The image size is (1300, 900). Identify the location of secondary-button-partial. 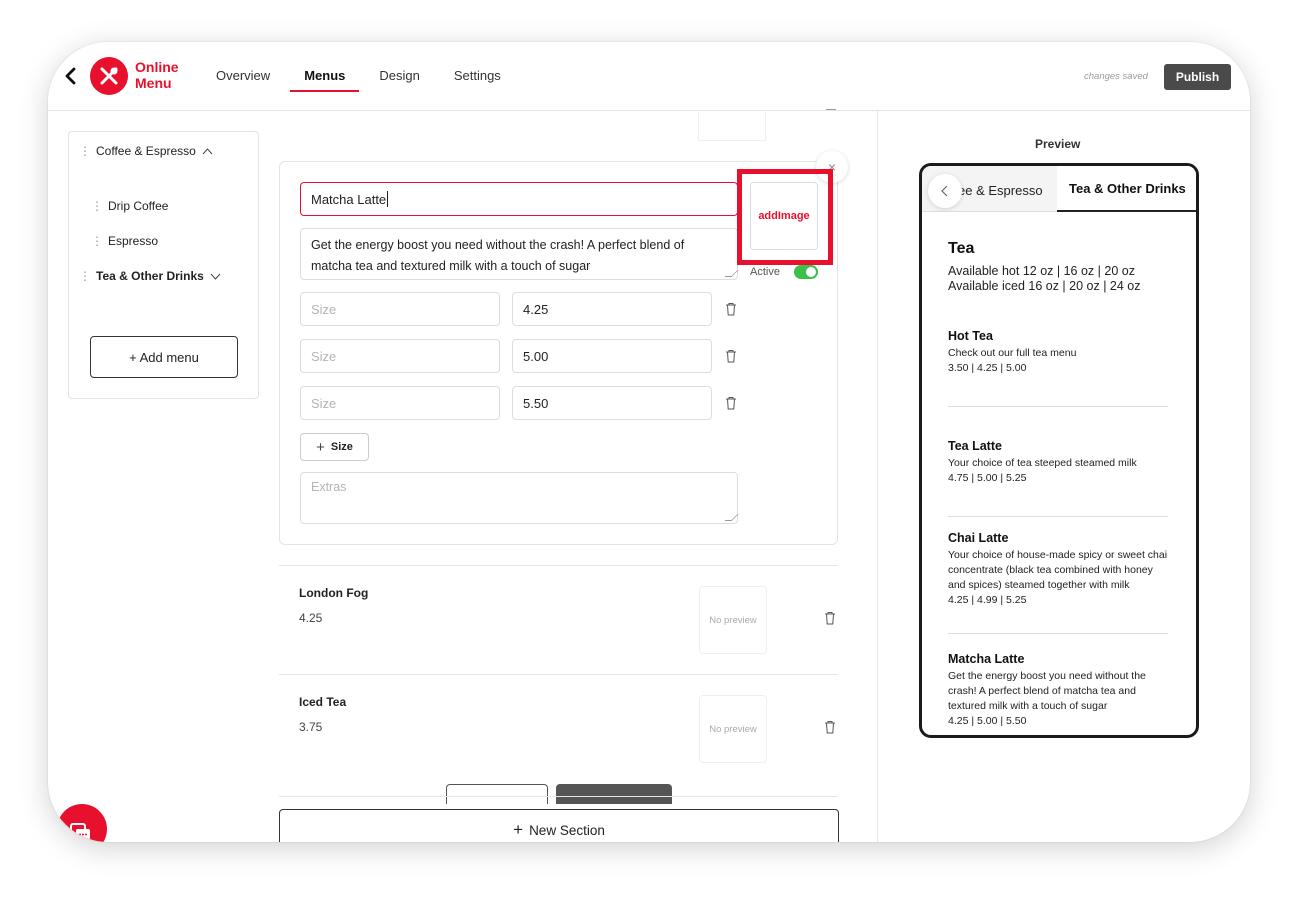
(497, 794).